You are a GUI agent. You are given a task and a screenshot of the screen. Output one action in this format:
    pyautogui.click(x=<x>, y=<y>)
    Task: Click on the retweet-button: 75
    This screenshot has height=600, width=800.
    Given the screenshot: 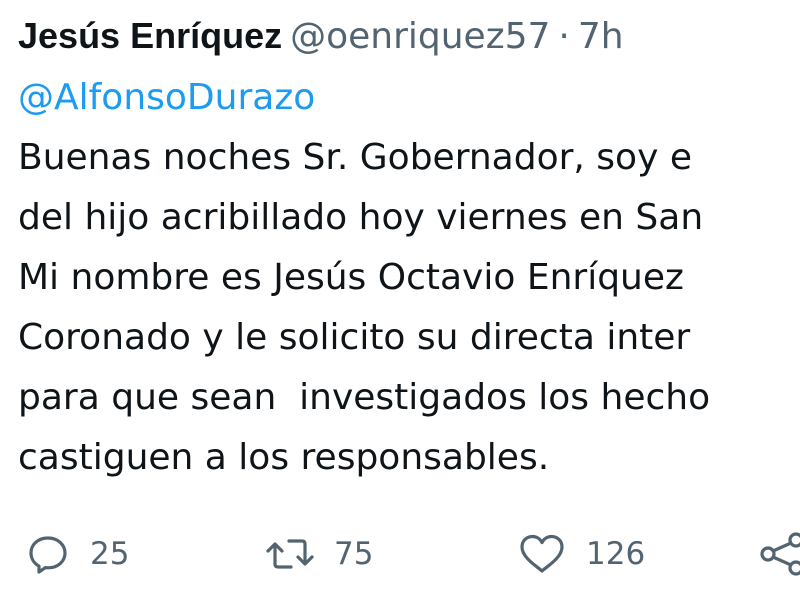 What is the action you would take?
    pyautogui.click(x=318, y=554)
    